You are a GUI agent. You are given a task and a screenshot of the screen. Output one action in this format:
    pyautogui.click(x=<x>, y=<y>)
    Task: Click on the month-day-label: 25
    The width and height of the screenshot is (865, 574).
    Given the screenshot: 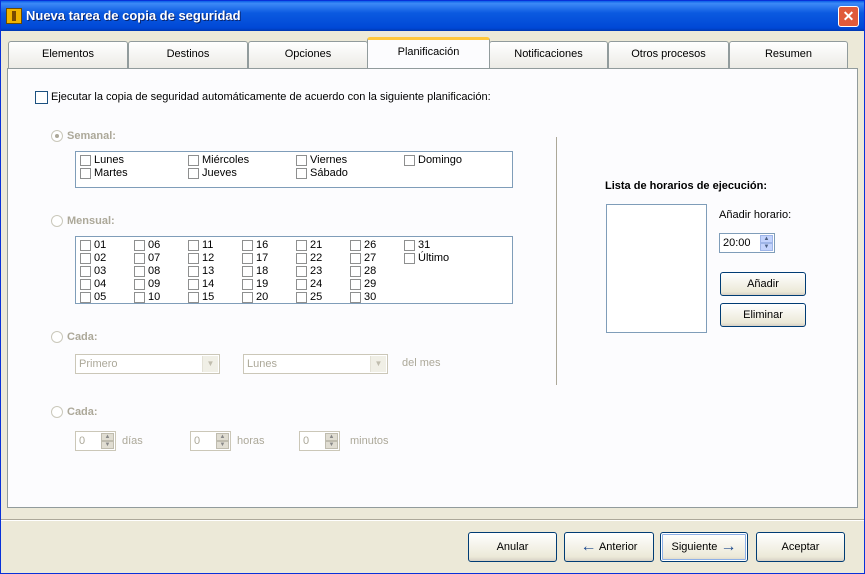 What is the action you would take?
    pyautogui.click(x=316, y=297)
    